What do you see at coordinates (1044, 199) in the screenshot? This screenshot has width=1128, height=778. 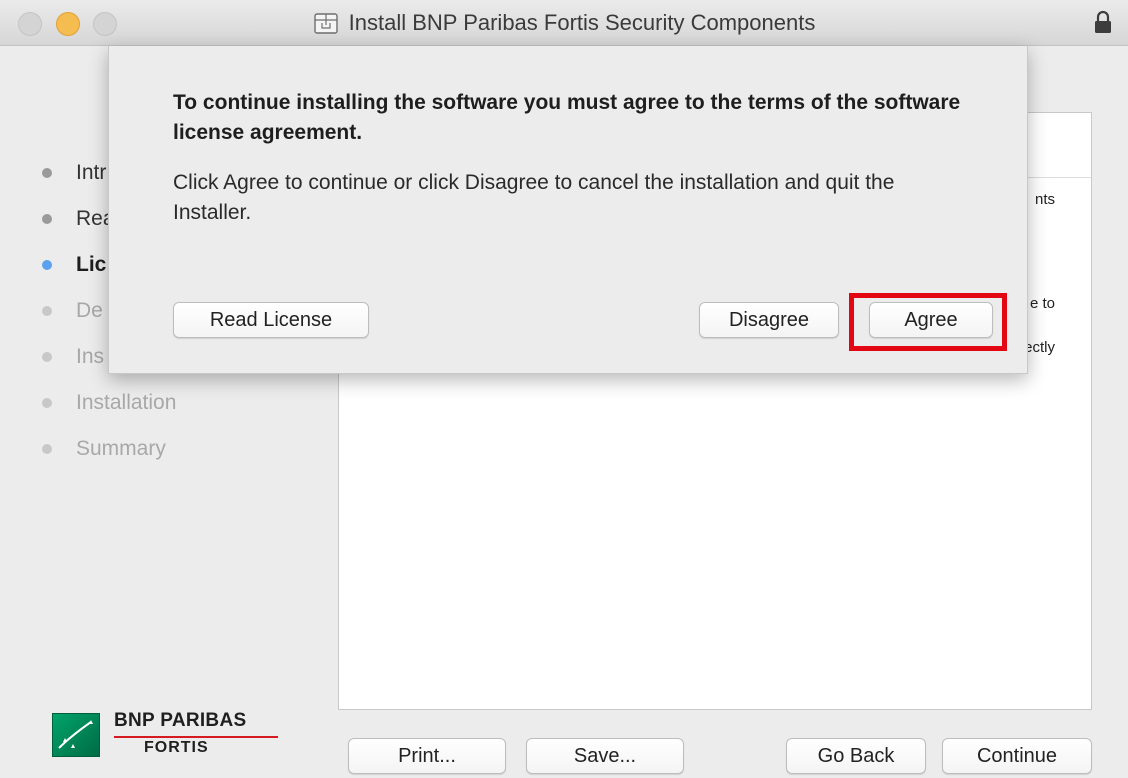 I see `license-text-fragment: nts` at bounding box center [1044, 199].